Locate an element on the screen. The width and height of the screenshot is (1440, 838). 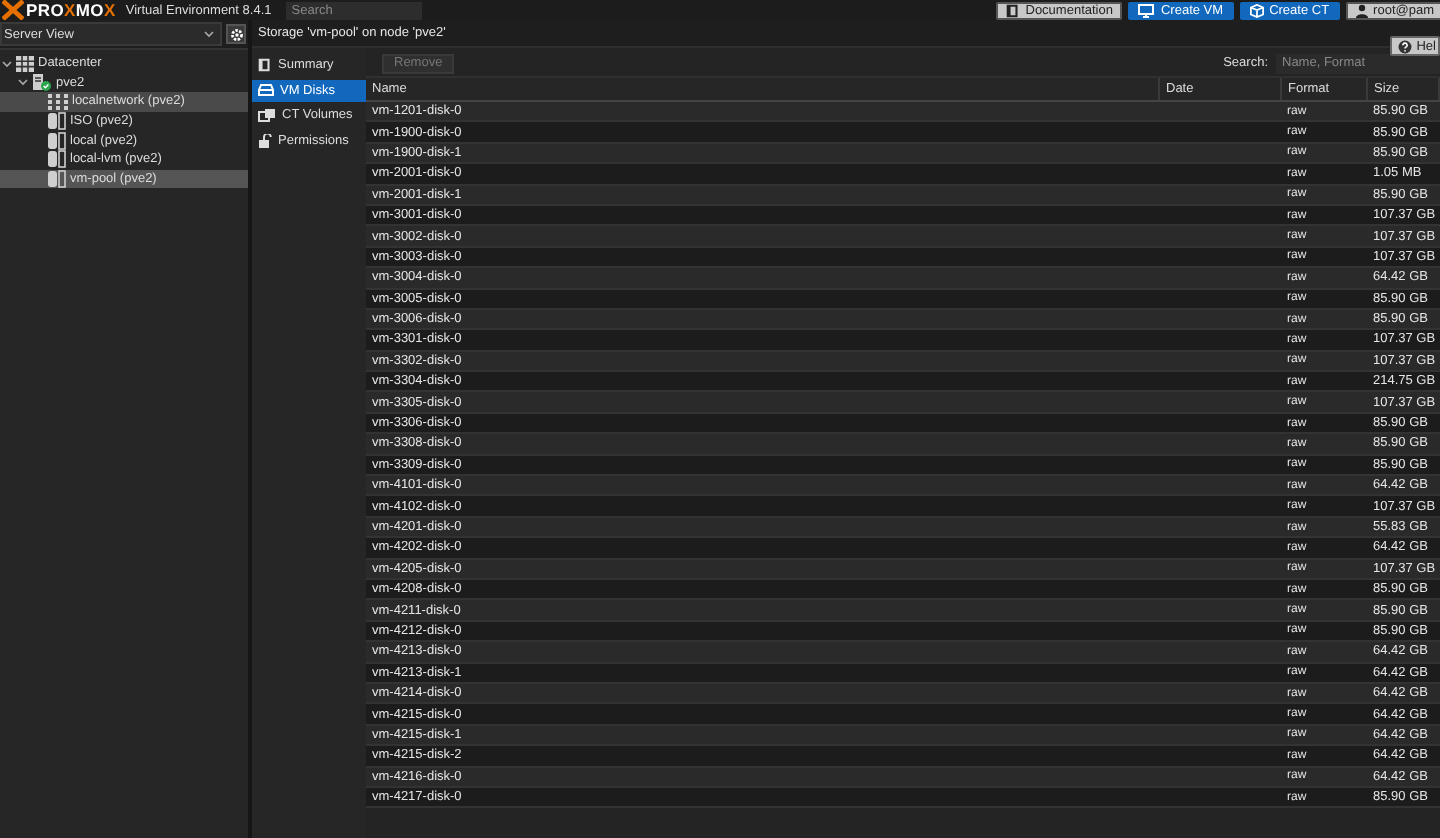
hard-disk-icon is located at coordinates (266, 90).